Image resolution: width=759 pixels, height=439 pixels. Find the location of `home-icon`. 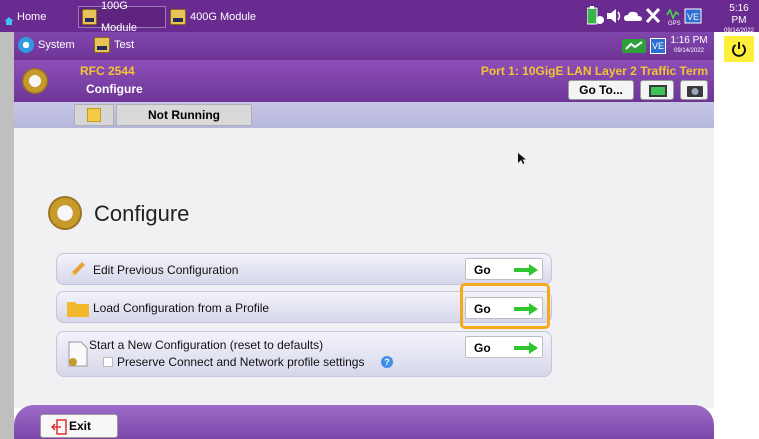

home-icon is located at coordinates (9, 18).